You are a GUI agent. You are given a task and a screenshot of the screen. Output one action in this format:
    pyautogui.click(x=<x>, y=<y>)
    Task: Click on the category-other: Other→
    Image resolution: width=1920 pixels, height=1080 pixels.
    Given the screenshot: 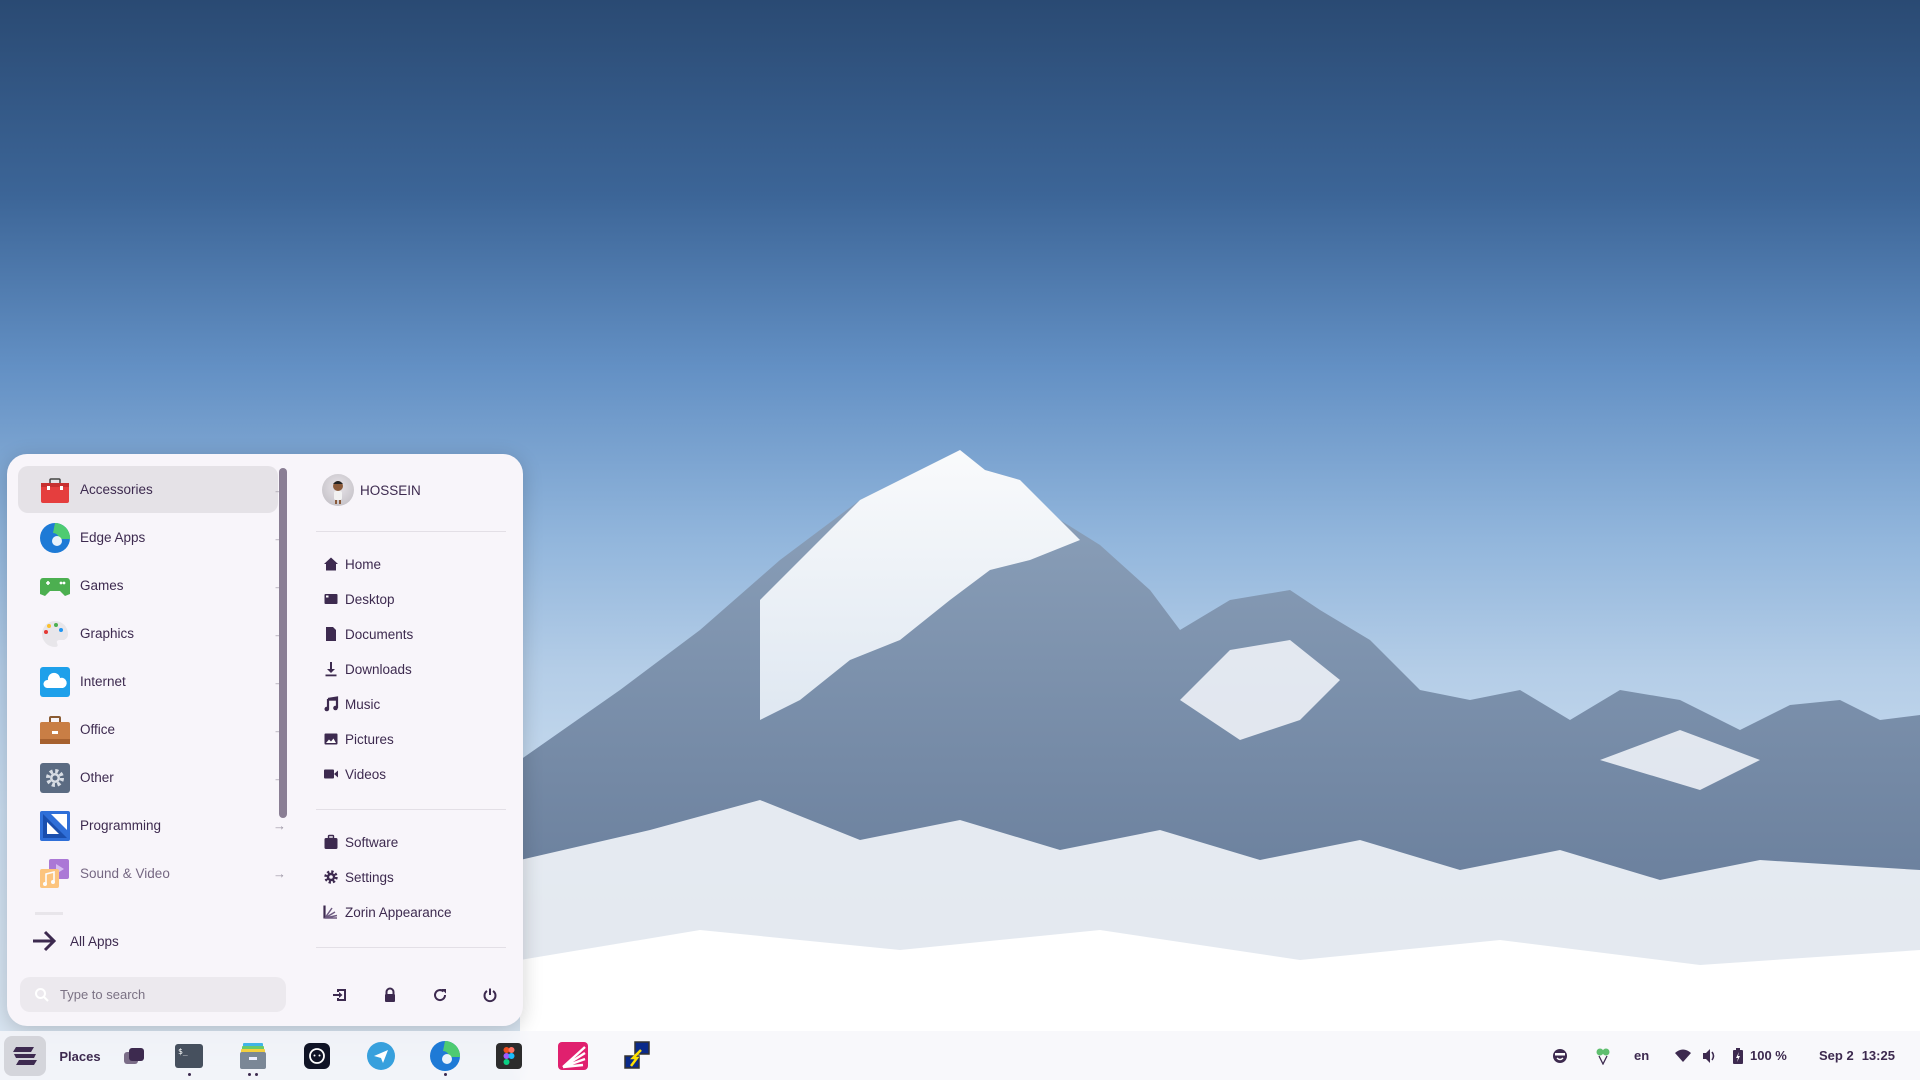 What is the action you would take?
    pyautogui.click(x=152, y=777)
    